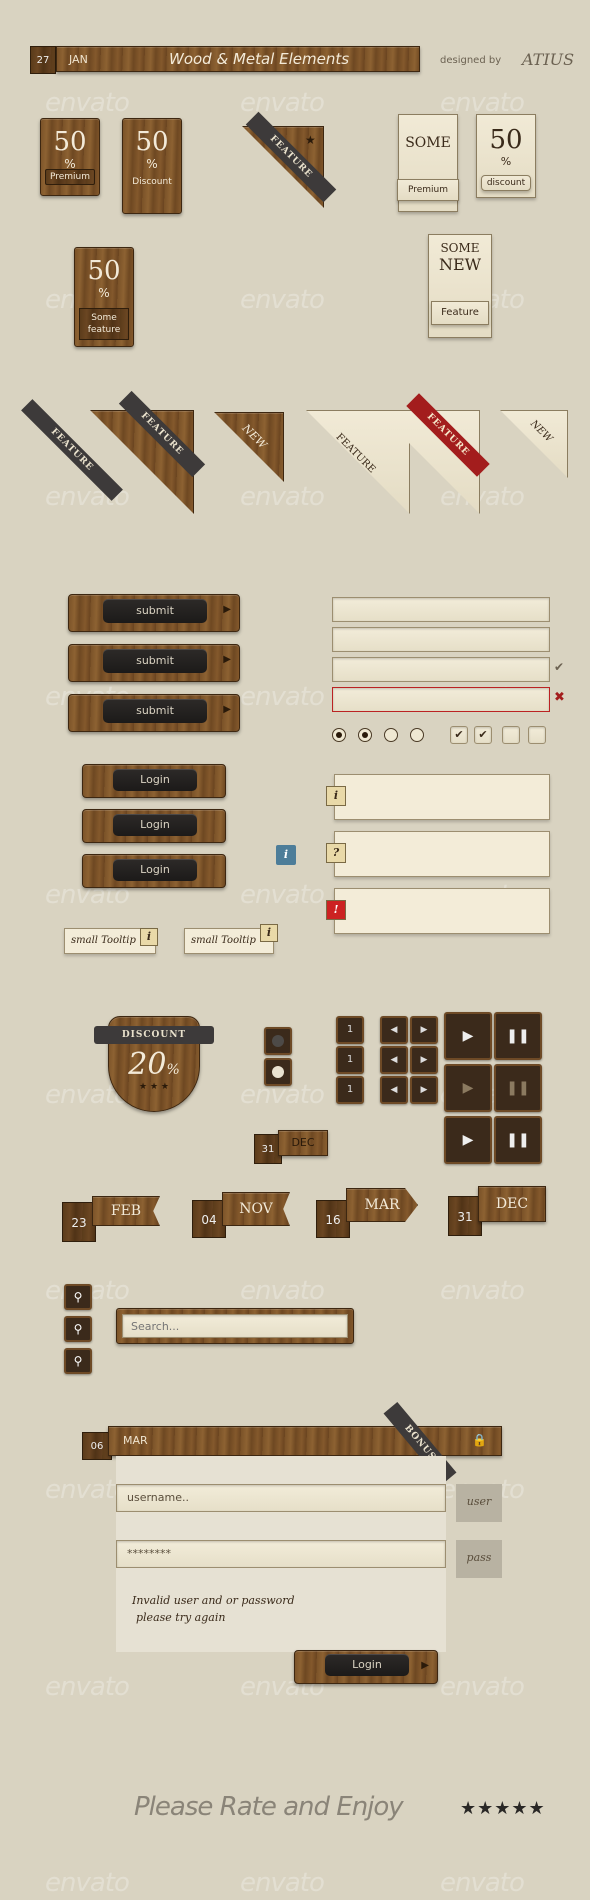 This screenshot has height=1900, width=590. Describe the element at coordinates (506, 161) in the screenshot. I see `badge-symbol: %` at that location.